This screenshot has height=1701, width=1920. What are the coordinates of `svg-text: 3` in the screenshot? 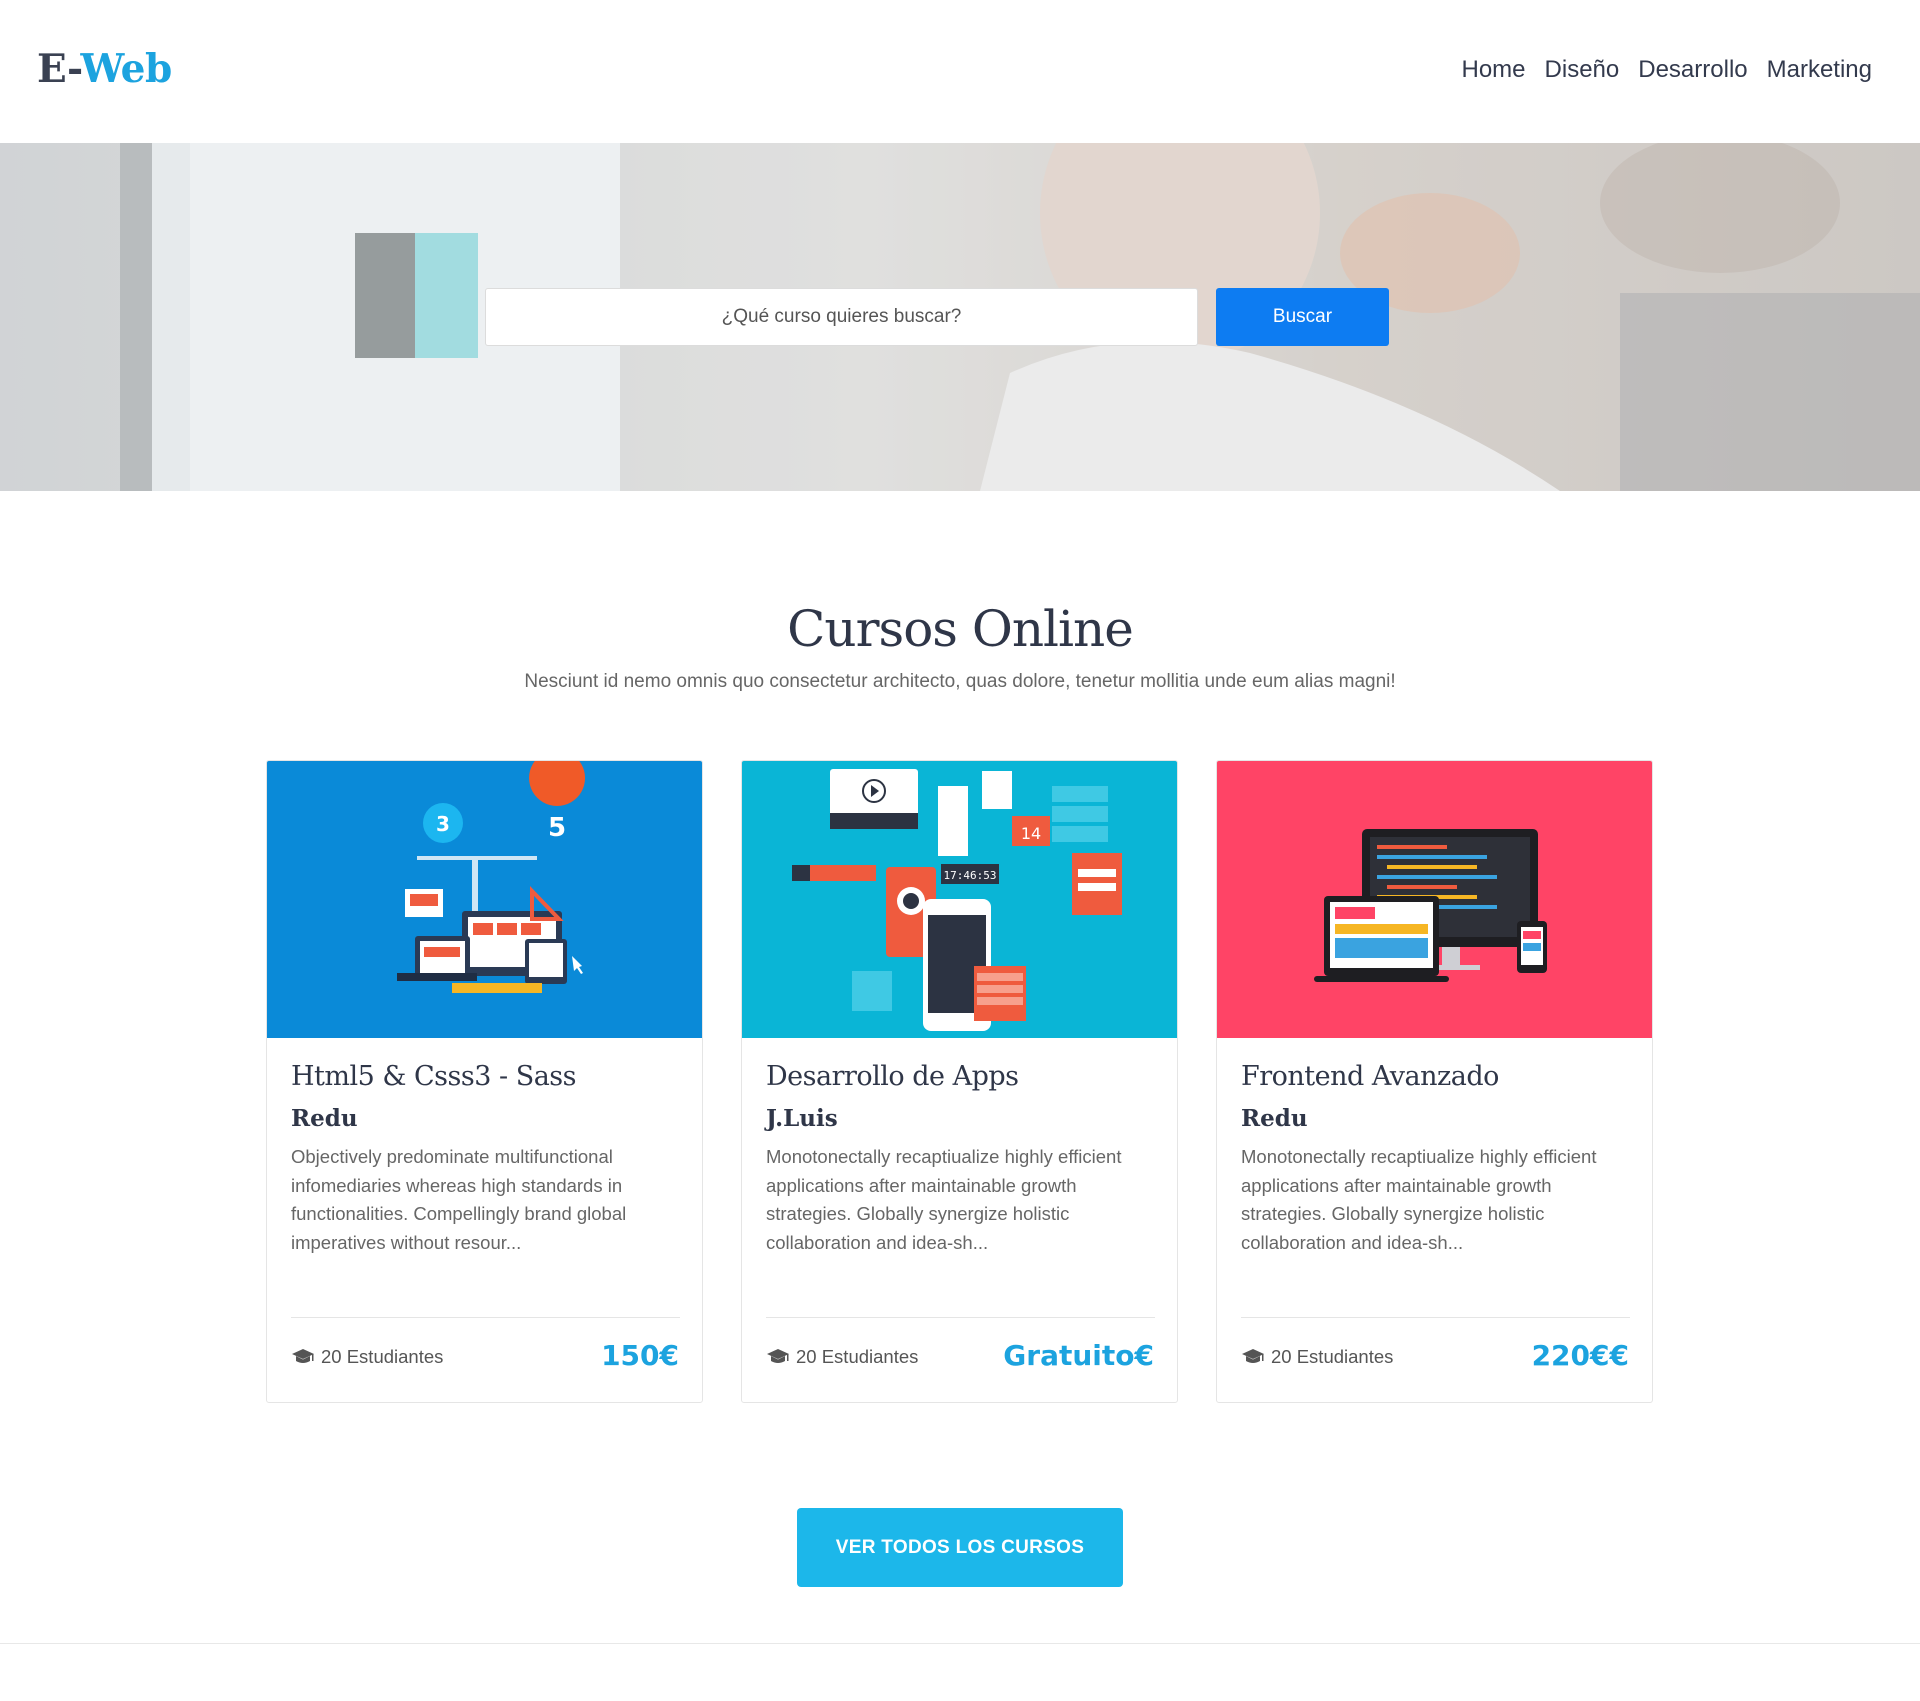 It's located at (443, 824).